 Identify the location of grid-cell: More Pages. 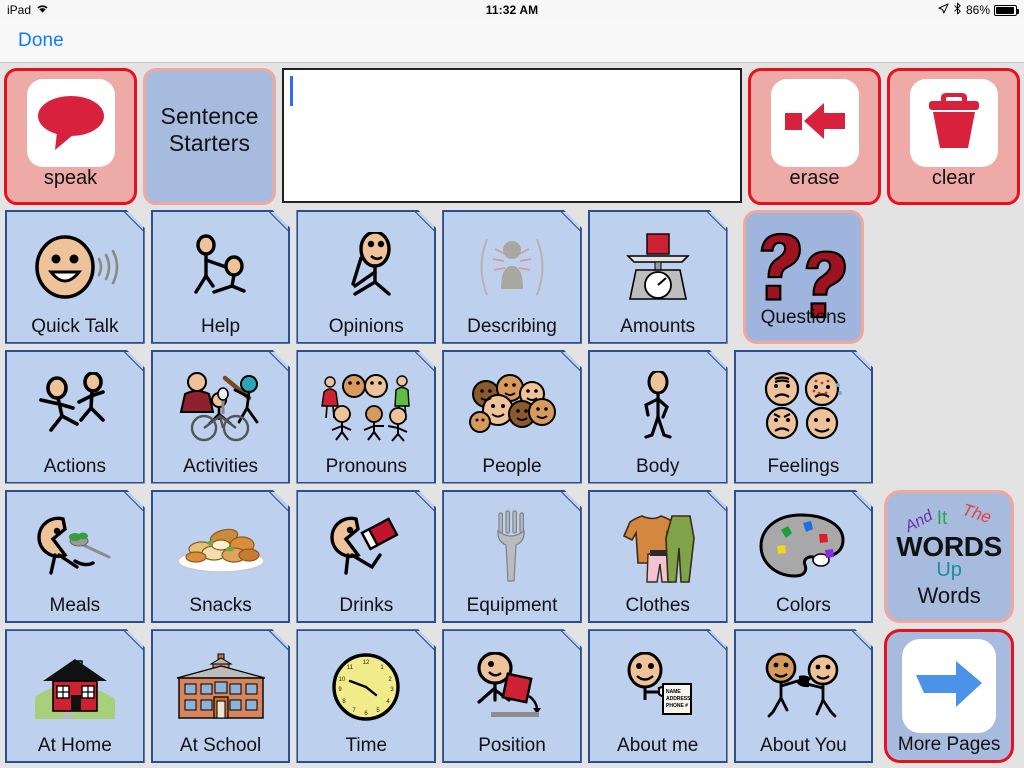
(949, 696).